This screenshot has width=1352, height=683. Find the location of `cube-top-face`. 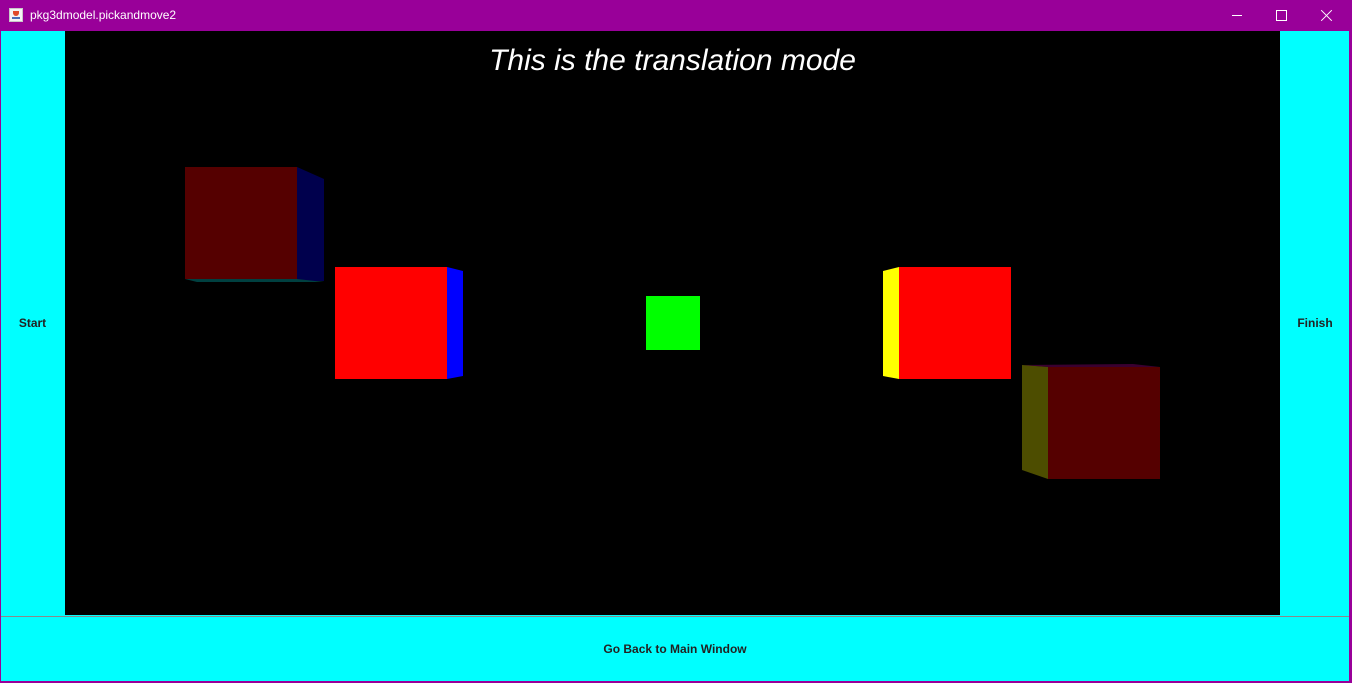

cube-top-face is located at coordinates (1091, 365).